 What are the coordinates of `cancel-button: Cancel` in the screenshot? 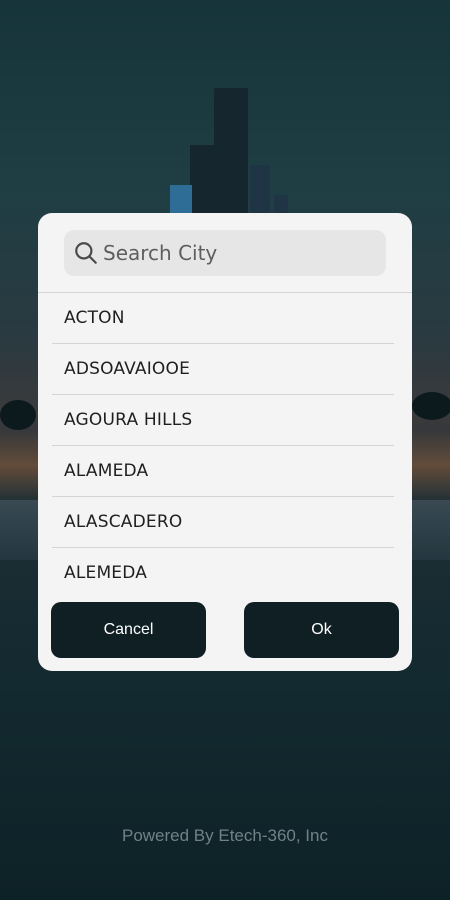 It's located at (128, 630).